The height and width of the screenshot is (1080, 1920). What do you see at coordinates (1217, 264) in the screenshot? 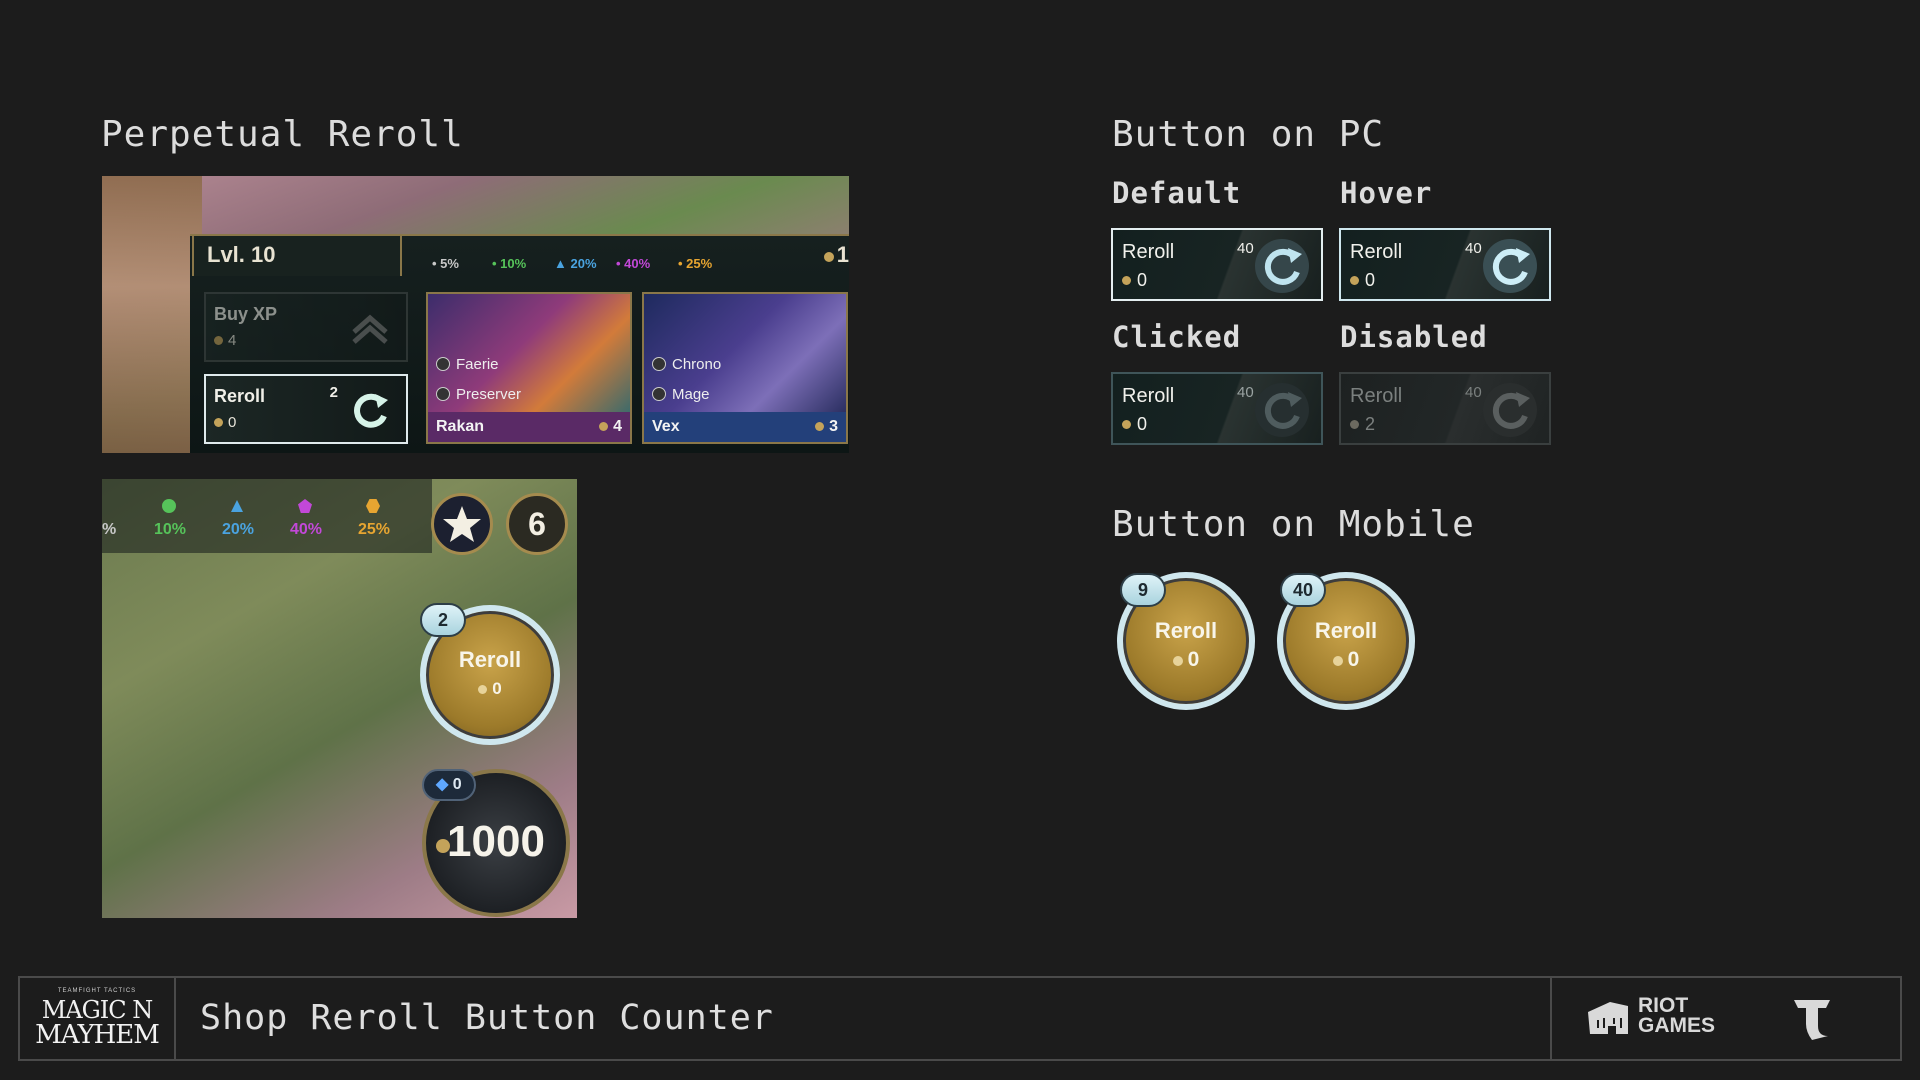
I see `pc-reroll-button-default: Reroll 0 40` at bounding box center [1217, 264].